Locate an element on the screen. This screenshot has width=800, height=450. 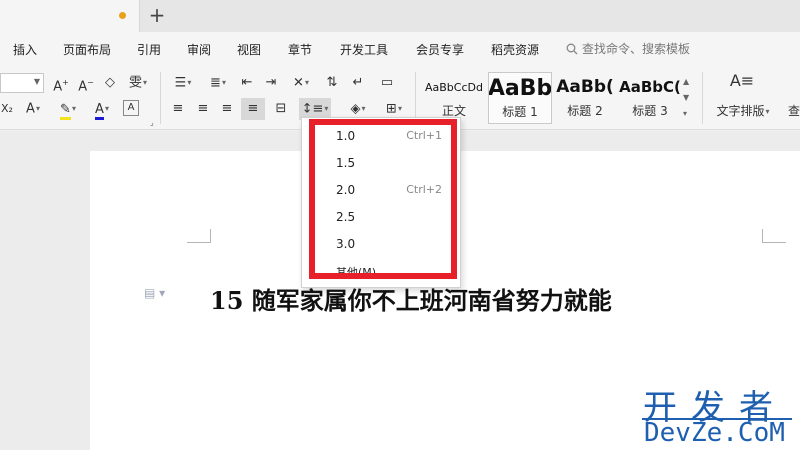
command-search: 查找命令、搜索模板 is located at coordinates (628, 48).